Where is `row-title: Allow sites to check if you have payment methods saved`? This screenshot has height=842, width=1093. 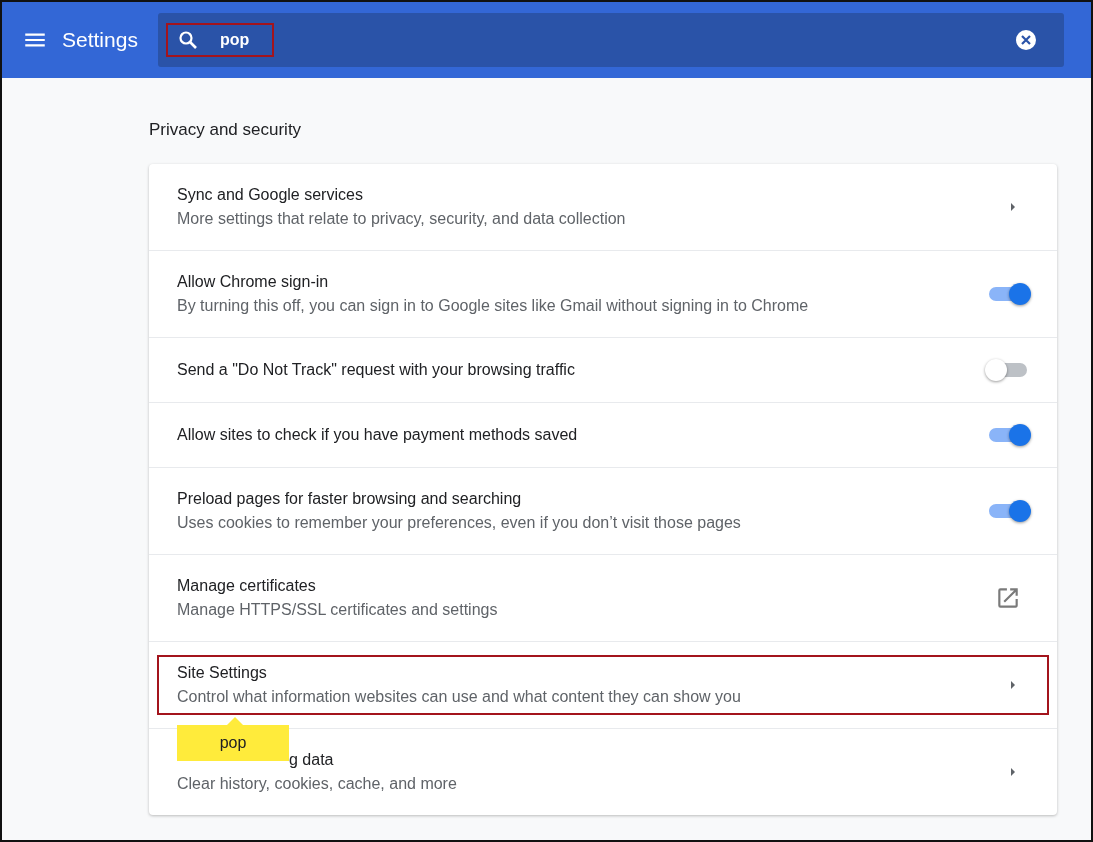
row-title: Allow sites to check if you have payment methods saved is located at coordinates (377, 435).